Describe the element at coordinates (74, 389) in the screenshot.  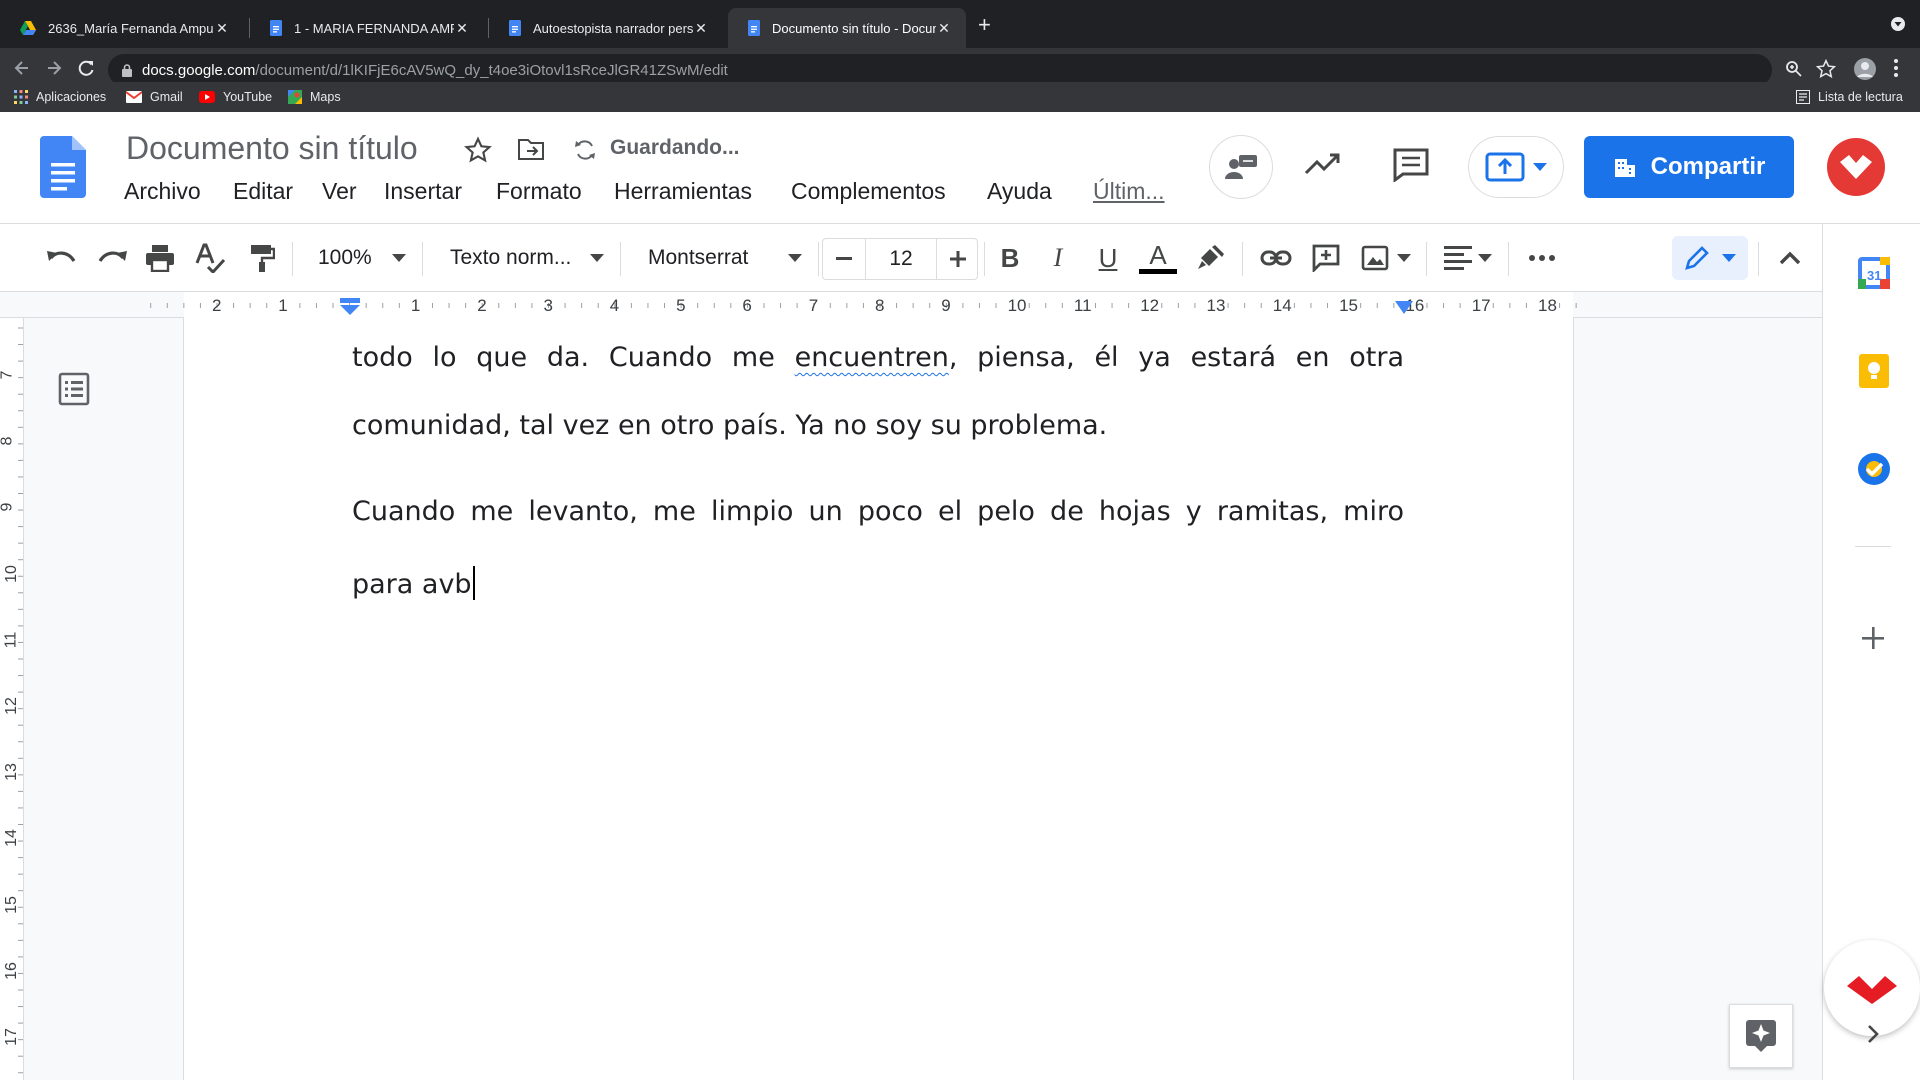
I see `document-outline-icon` at that location.